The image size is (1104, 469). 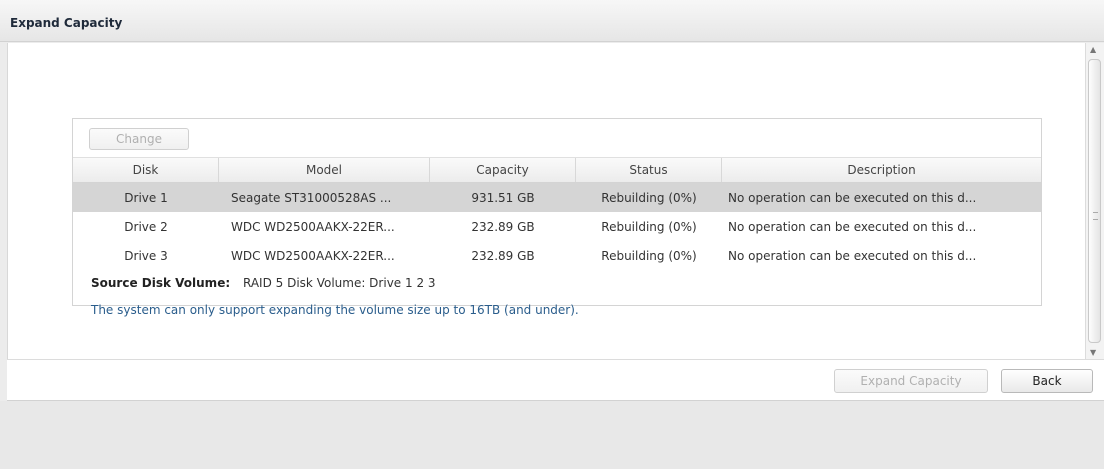 I want to click on table-header: Disk Model Capacity Status Description, so click(x=557, y=170).